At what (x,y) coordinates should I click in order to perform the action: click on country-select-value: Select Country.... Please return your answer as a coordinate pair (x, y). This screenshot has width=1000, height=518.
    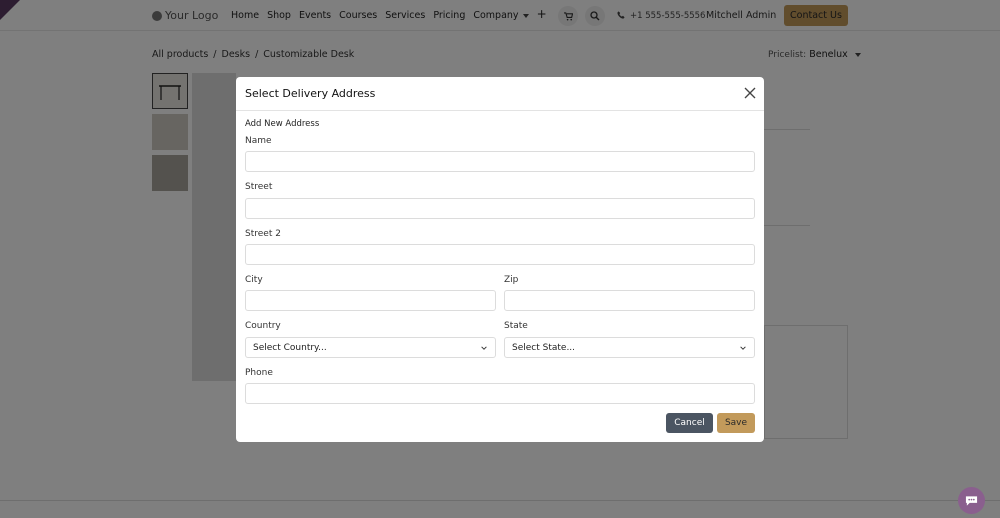
    Looking at the image, I should click on (290, 347).